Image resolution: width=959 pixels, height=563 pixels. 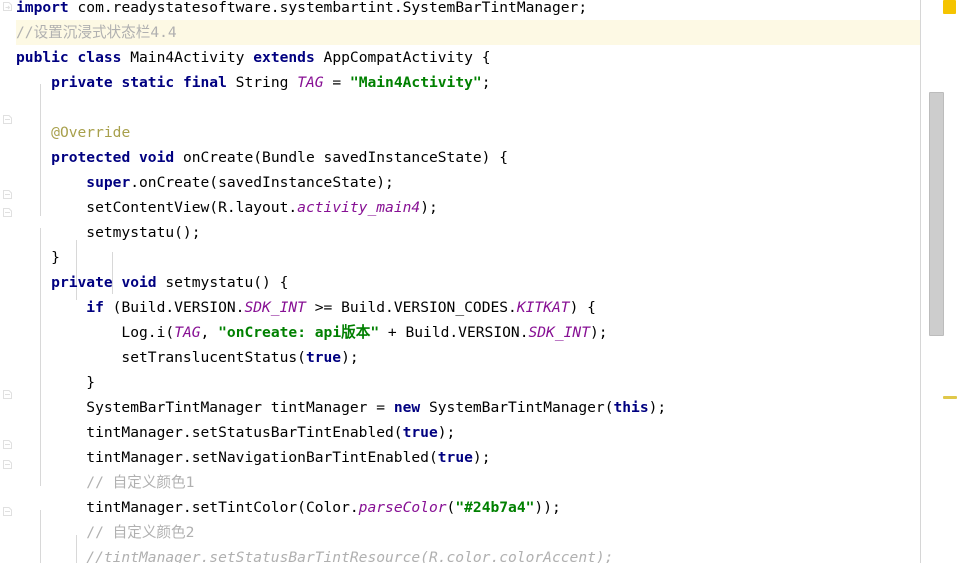 What do you see at coordinates (108, 182) in the screenshot?
I see `code-token: super` at bounding box center [108, 182].